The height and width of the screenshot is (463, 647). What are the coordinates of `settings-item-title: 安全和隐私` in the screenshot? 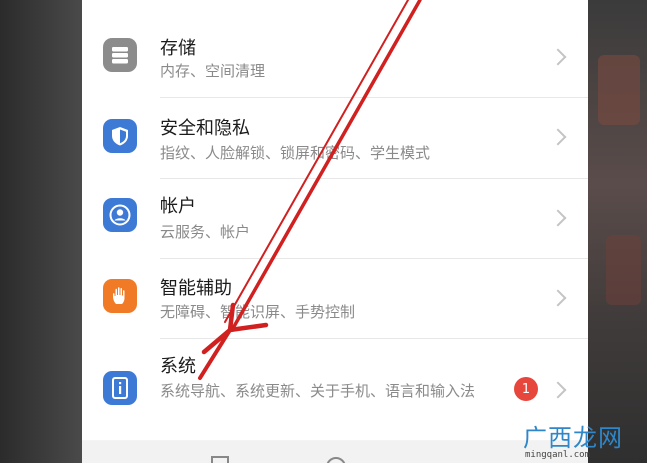 It's located at (205, 128).